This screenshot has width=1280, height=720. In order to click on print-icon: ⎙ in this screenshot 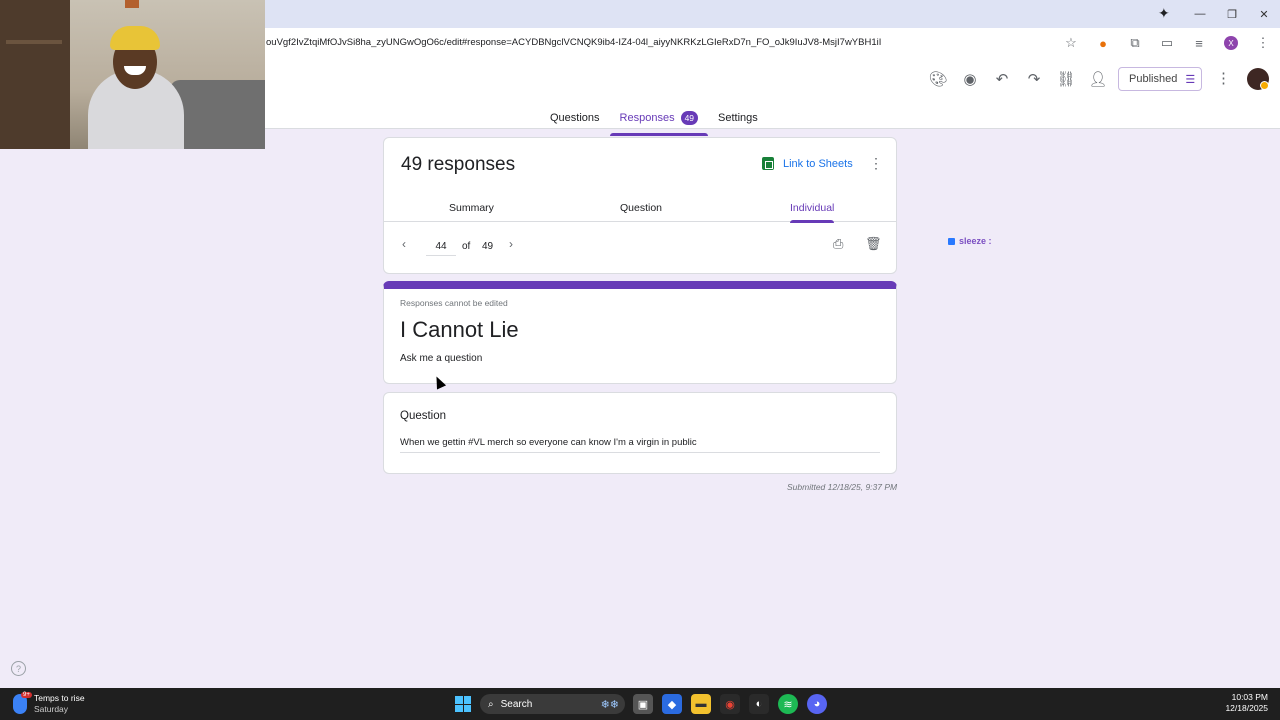, I will do `click(838, 244)`.